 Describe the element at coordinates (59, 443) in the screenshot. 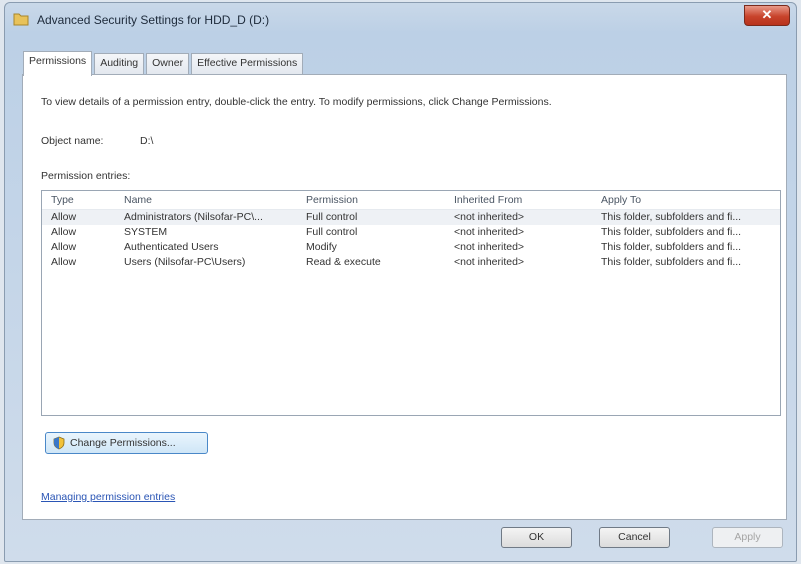

I see `uac-shield-icon` at that location.